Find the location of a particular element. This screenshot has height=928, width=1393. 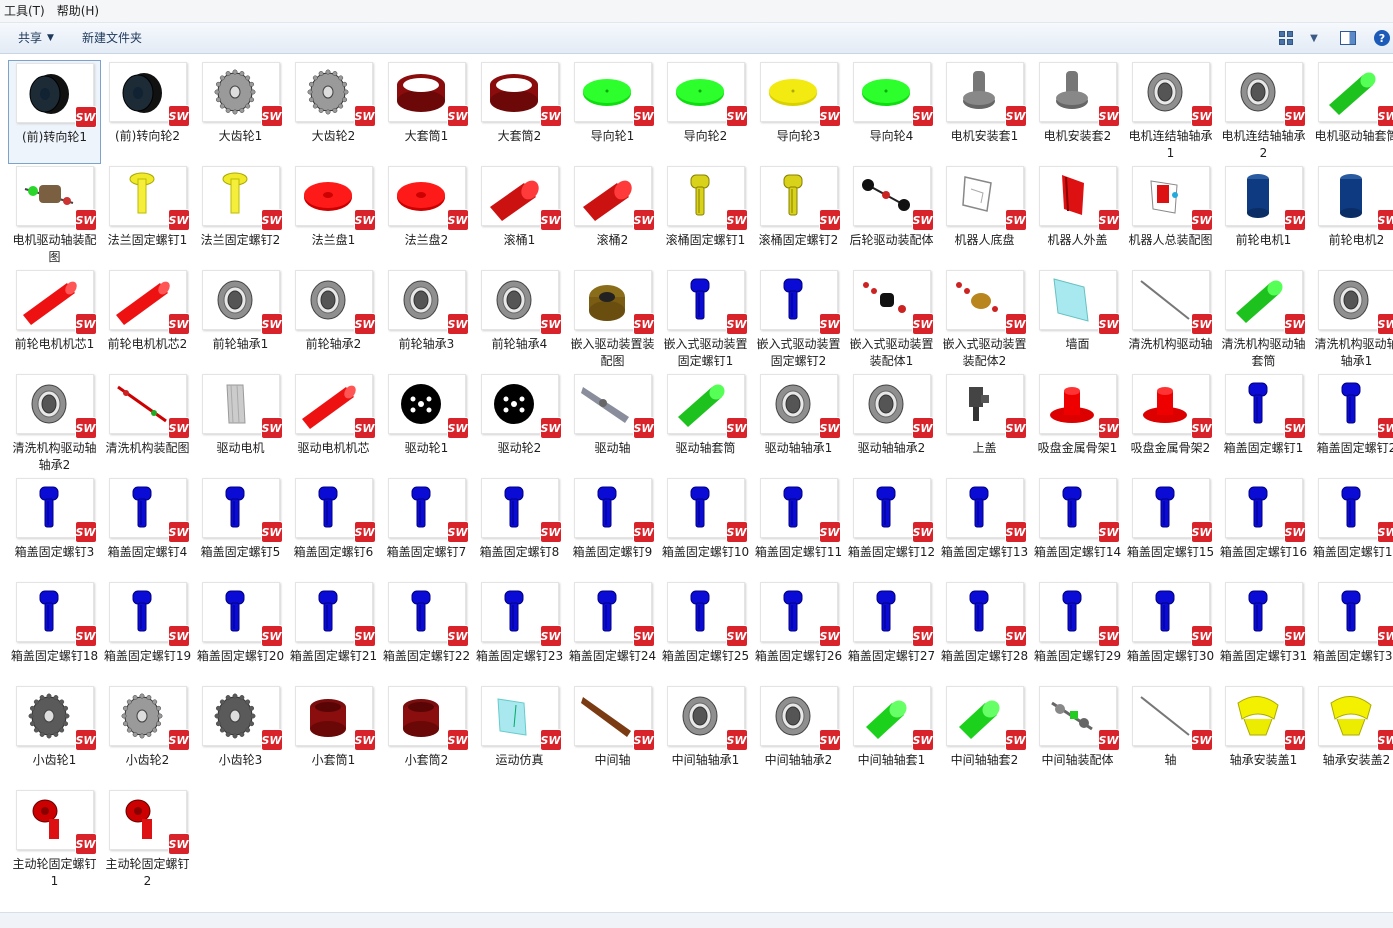

file-item: SW中间轴轴套2 is located at coordinates (984, 736).